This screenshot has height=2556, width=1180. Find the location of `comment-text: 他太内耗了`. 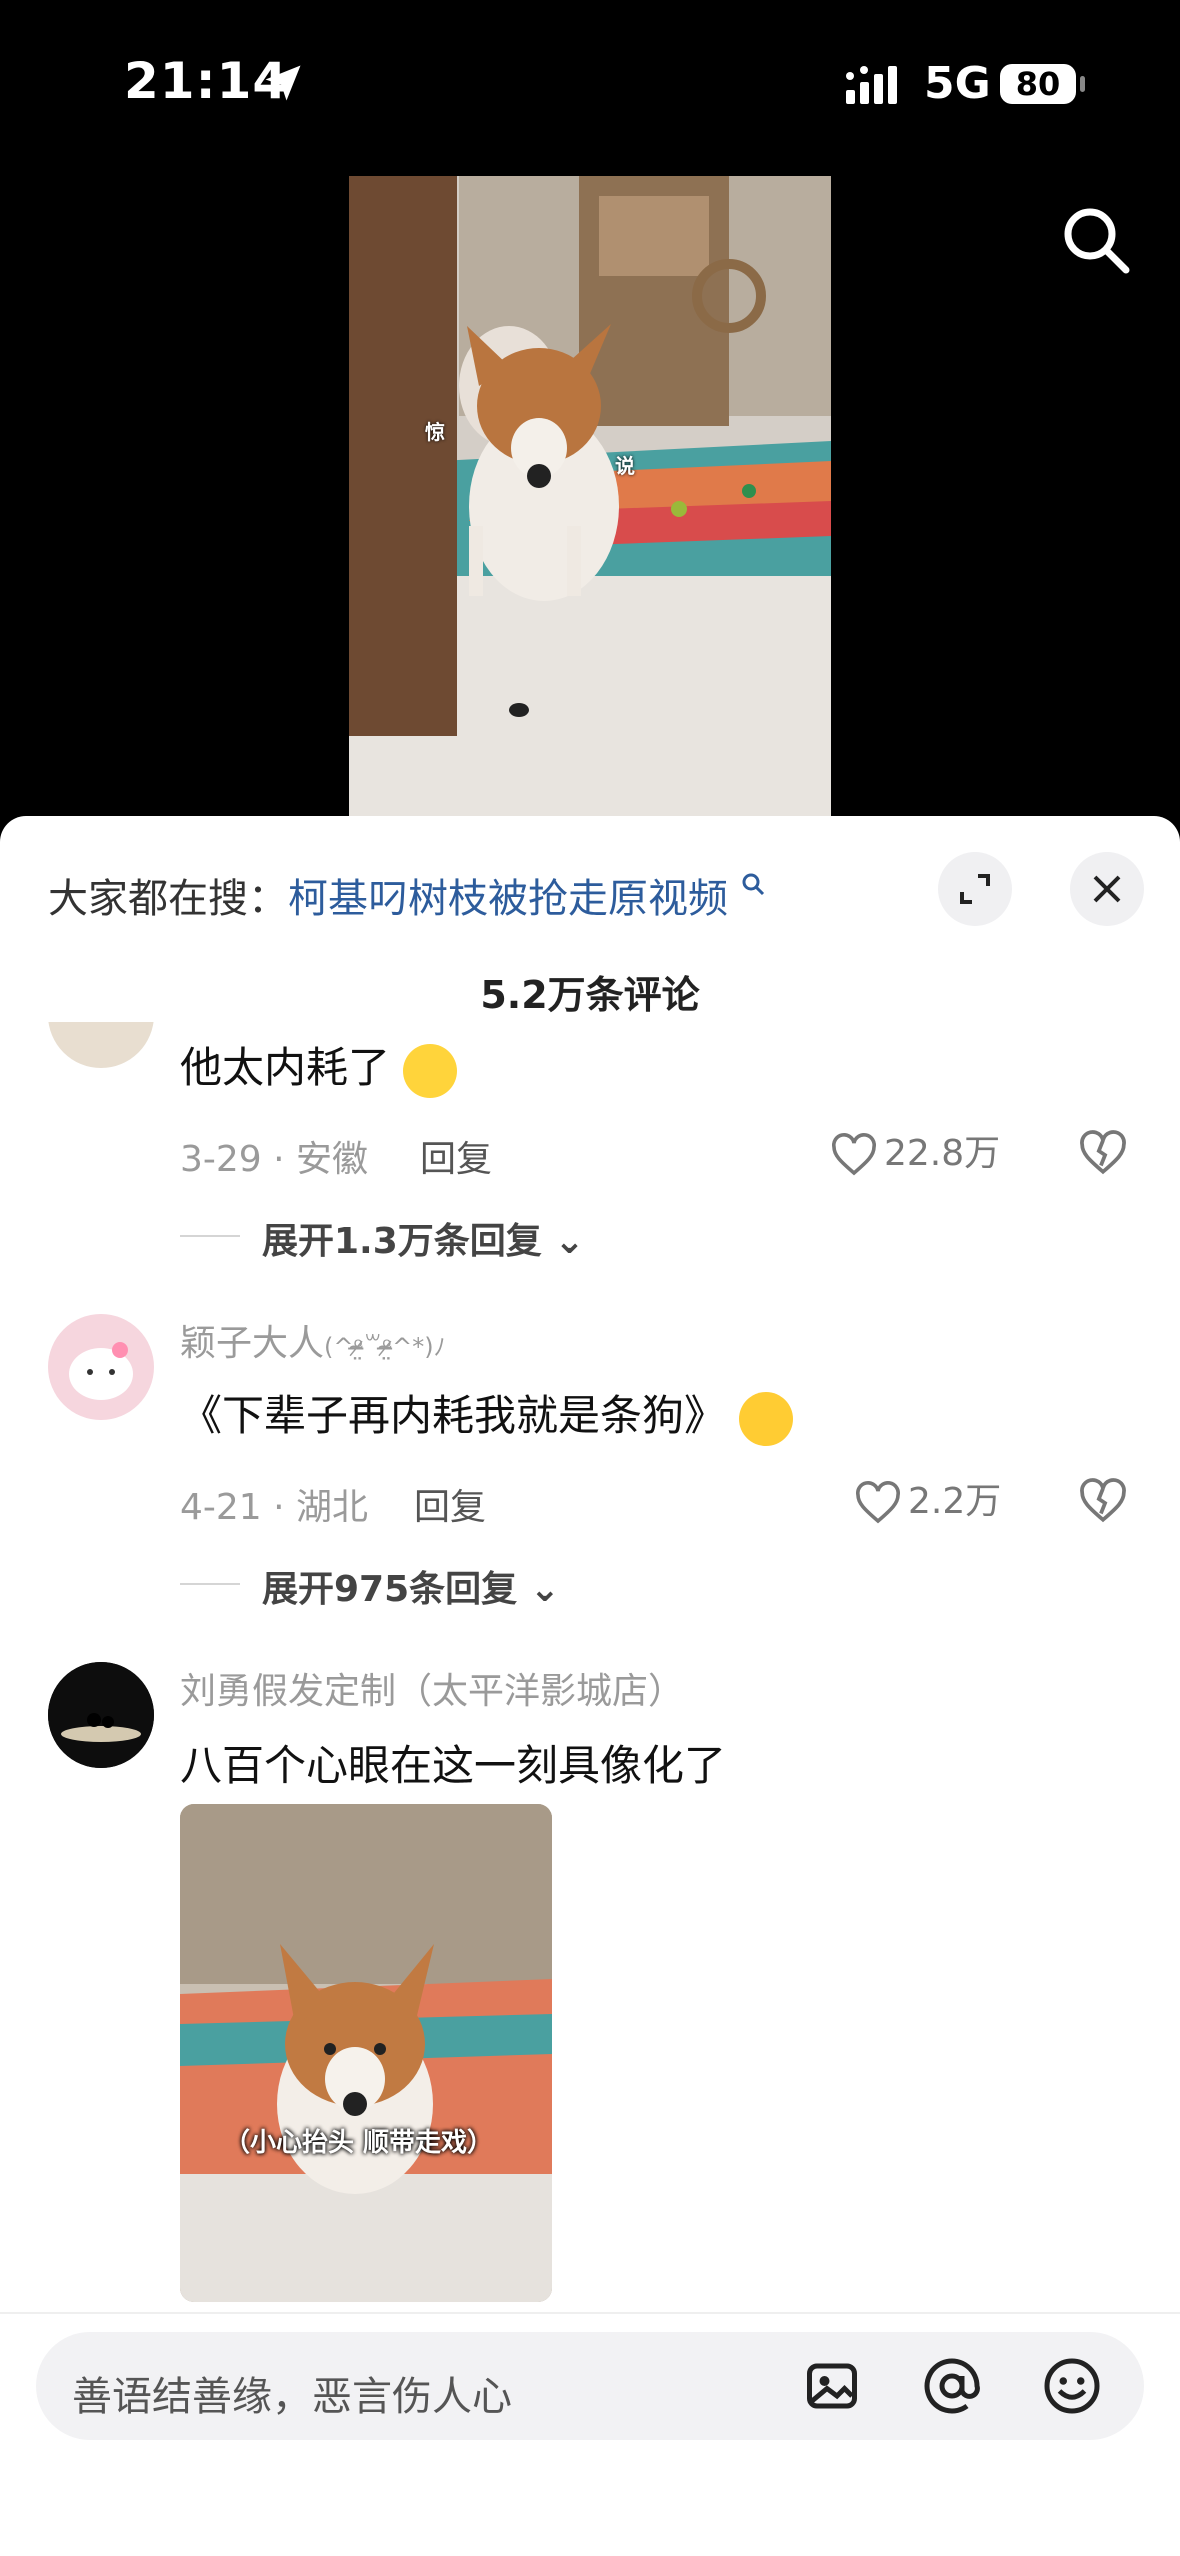

comment-text: 他太内耗了 is located at coordinates (319, 1066).